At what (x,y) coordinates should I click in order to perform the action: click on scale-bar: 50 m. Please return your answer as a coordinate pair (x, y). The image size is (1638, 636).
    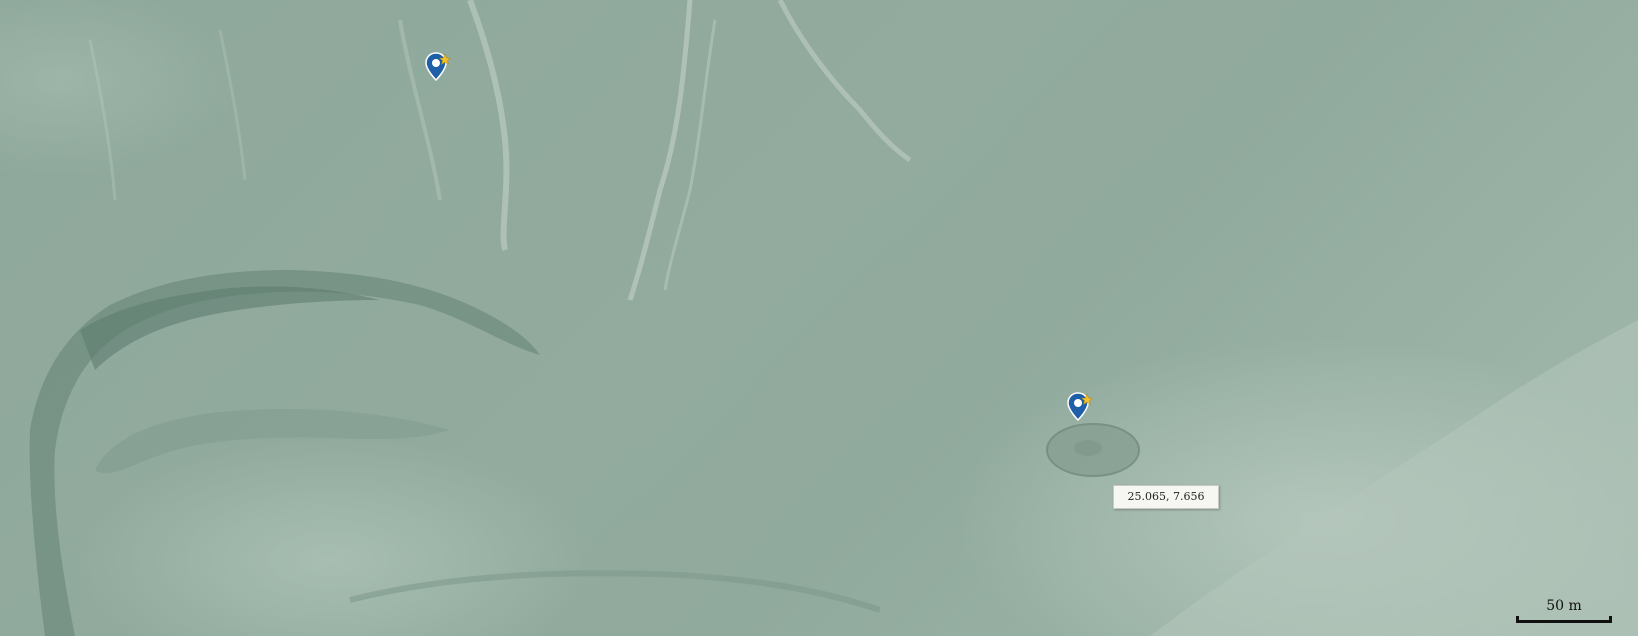
    Looking at the image, I should click on (1564, 612).